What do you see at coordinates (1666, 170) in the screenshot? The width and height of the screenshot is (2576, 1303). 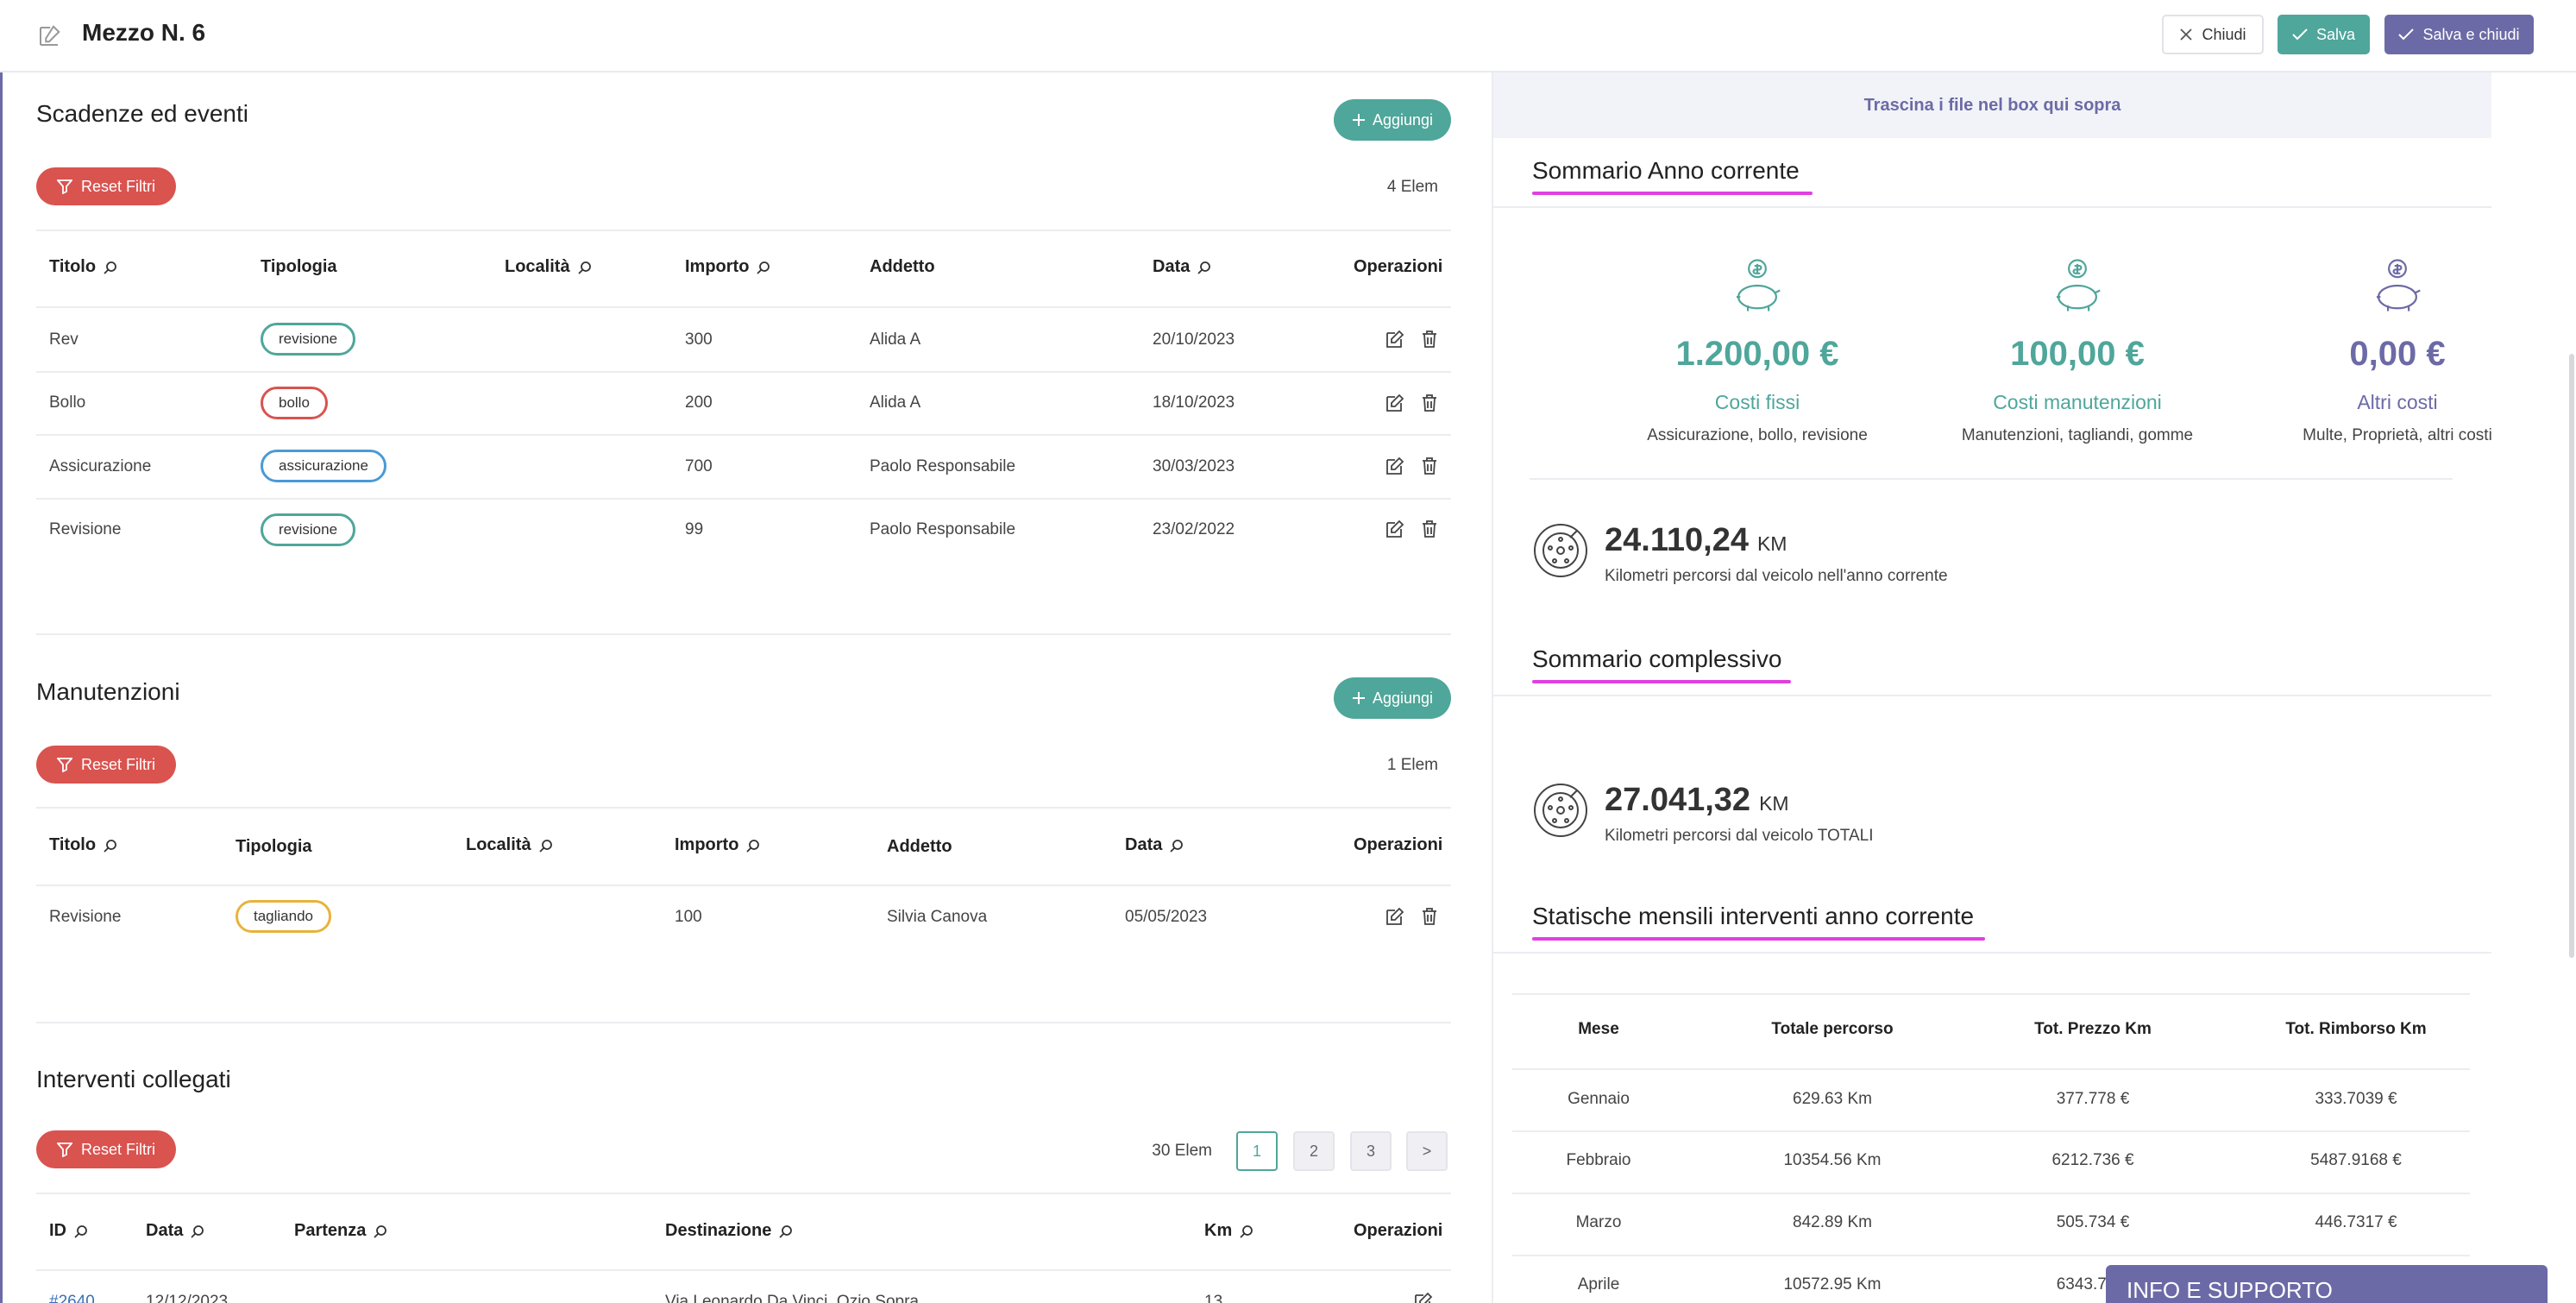 I see `summary-year-title: Sommario Anno corrente` at bounding box center [1666, 170].